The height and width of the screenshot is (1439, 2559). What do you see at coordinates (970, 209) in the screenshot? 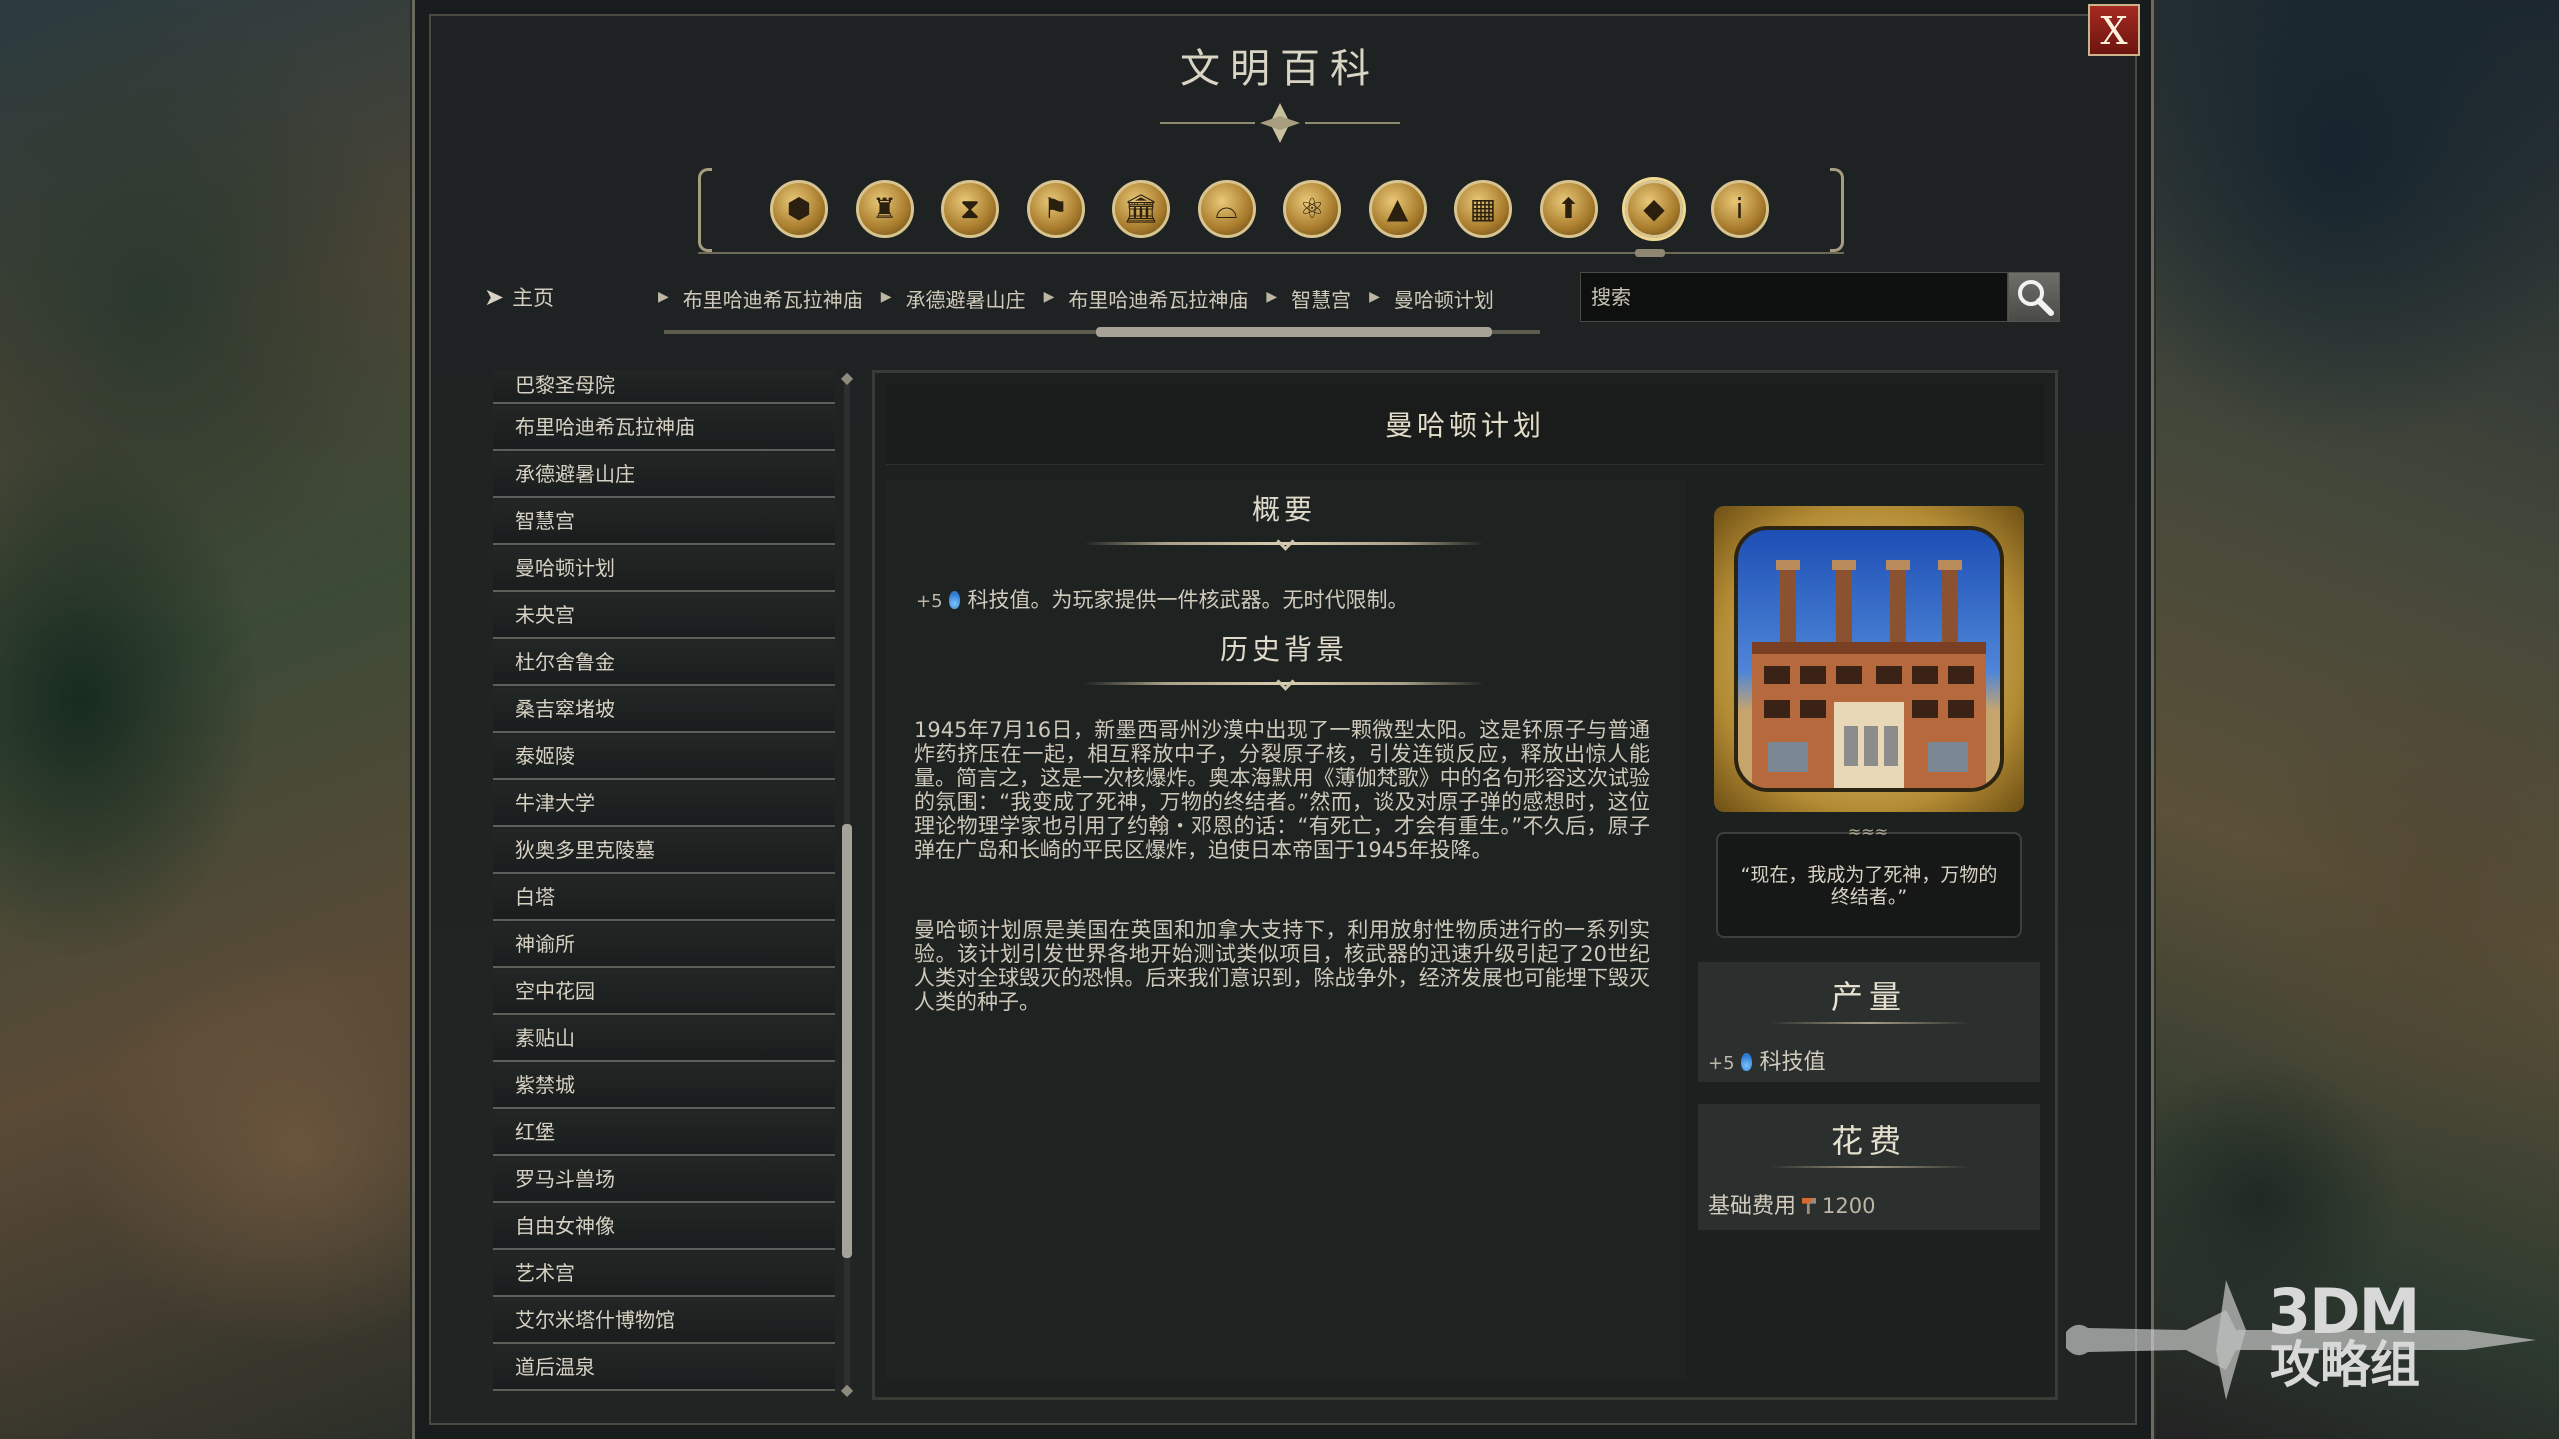
I see `wonders-icon: ⧗` at bounding box center [970, 209].